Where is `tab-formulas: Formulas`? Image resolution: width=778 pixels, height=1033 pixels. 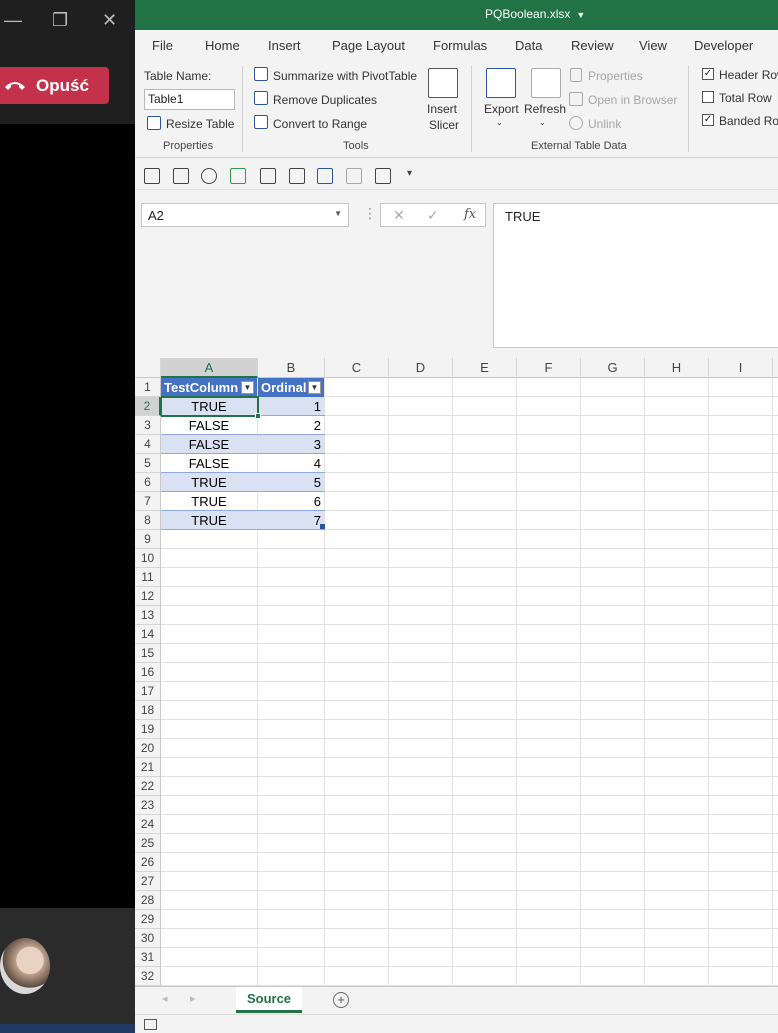
tab-formulas: Formulas is located at coordinates (460, 45).